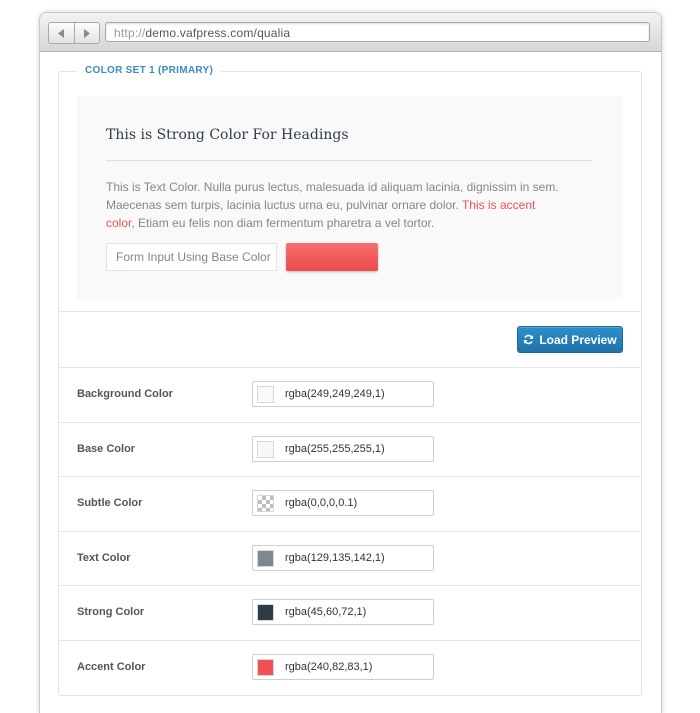  Describe the element at coordinates (104, 558) in the screenshot. I see `color-row-label: Text Color` at that location.